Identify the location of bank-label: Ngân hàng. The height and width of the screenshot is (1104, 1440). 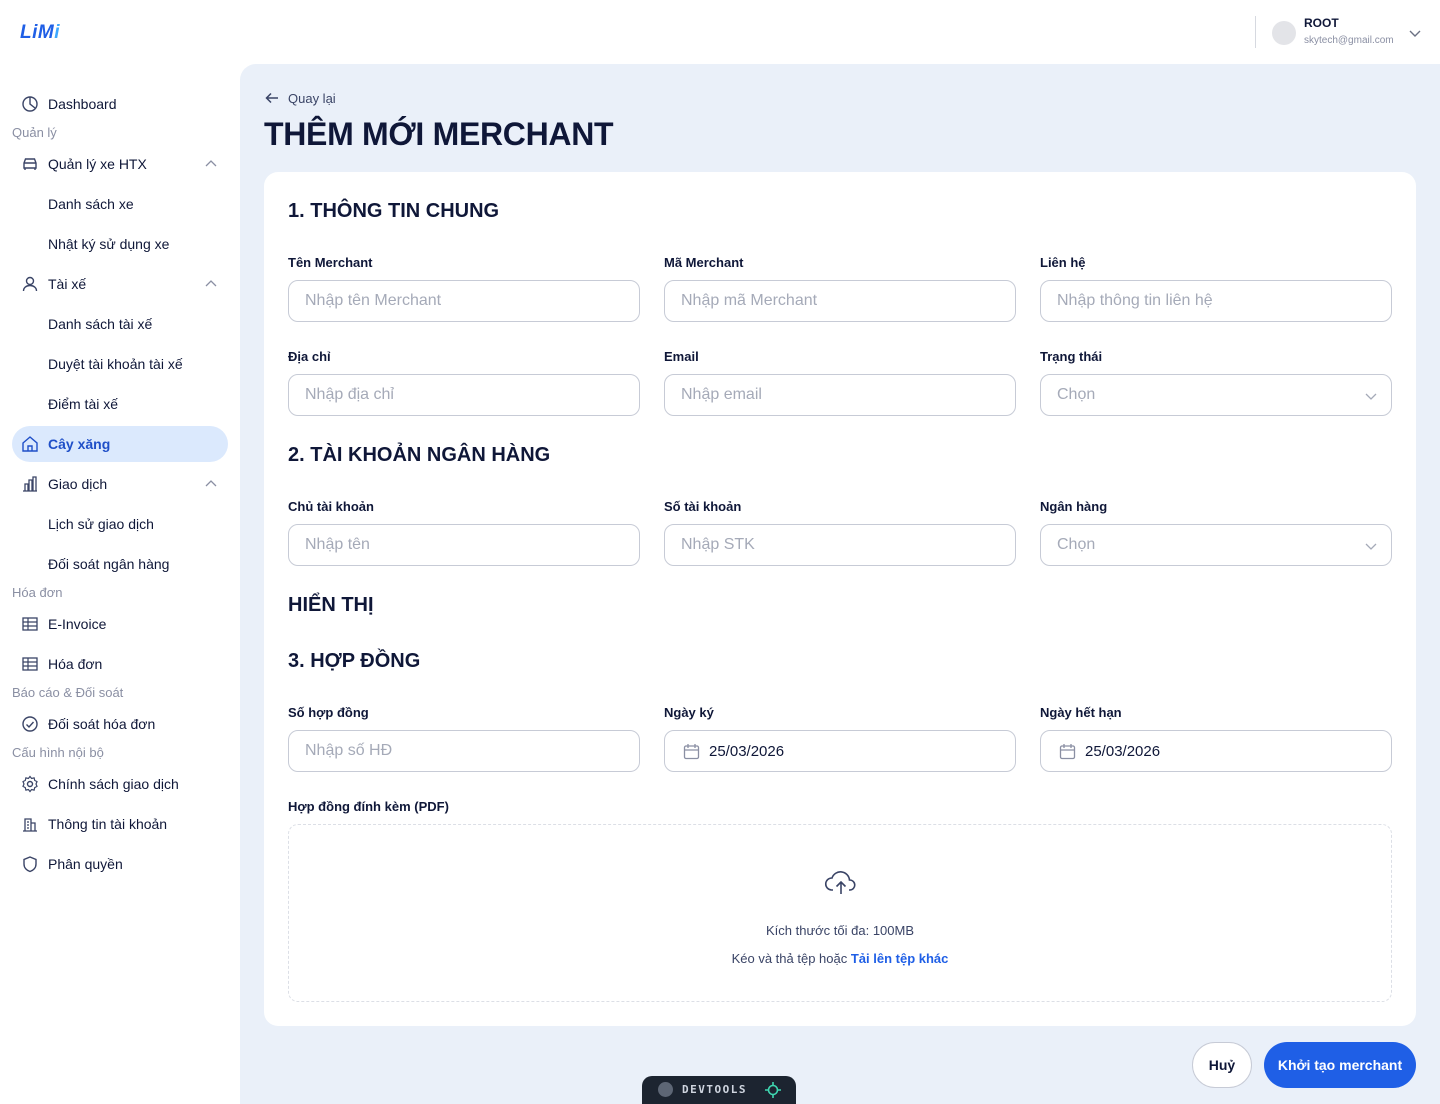
(1074, 506).